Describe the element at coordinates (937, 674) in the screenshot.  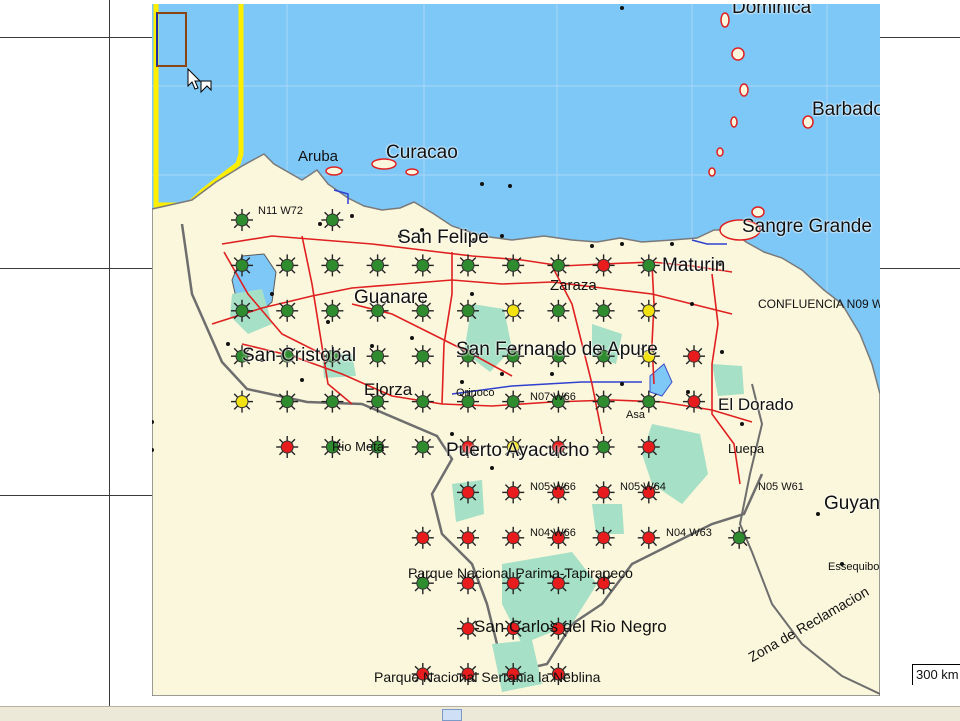
I see `scale-label: 300 km` at that location.